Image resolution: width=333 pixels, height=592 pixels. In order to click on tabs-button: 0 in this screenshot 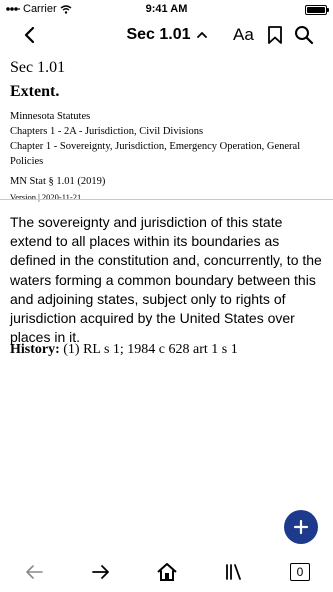, I will do `click(300, 572)`.